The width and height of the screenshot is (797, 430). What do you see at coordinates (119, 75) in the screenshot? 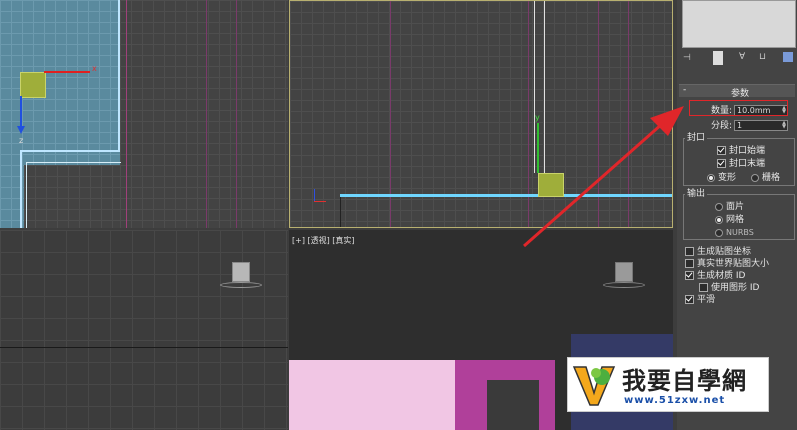
I see `shape-outline` at bounding box center [119, 75].